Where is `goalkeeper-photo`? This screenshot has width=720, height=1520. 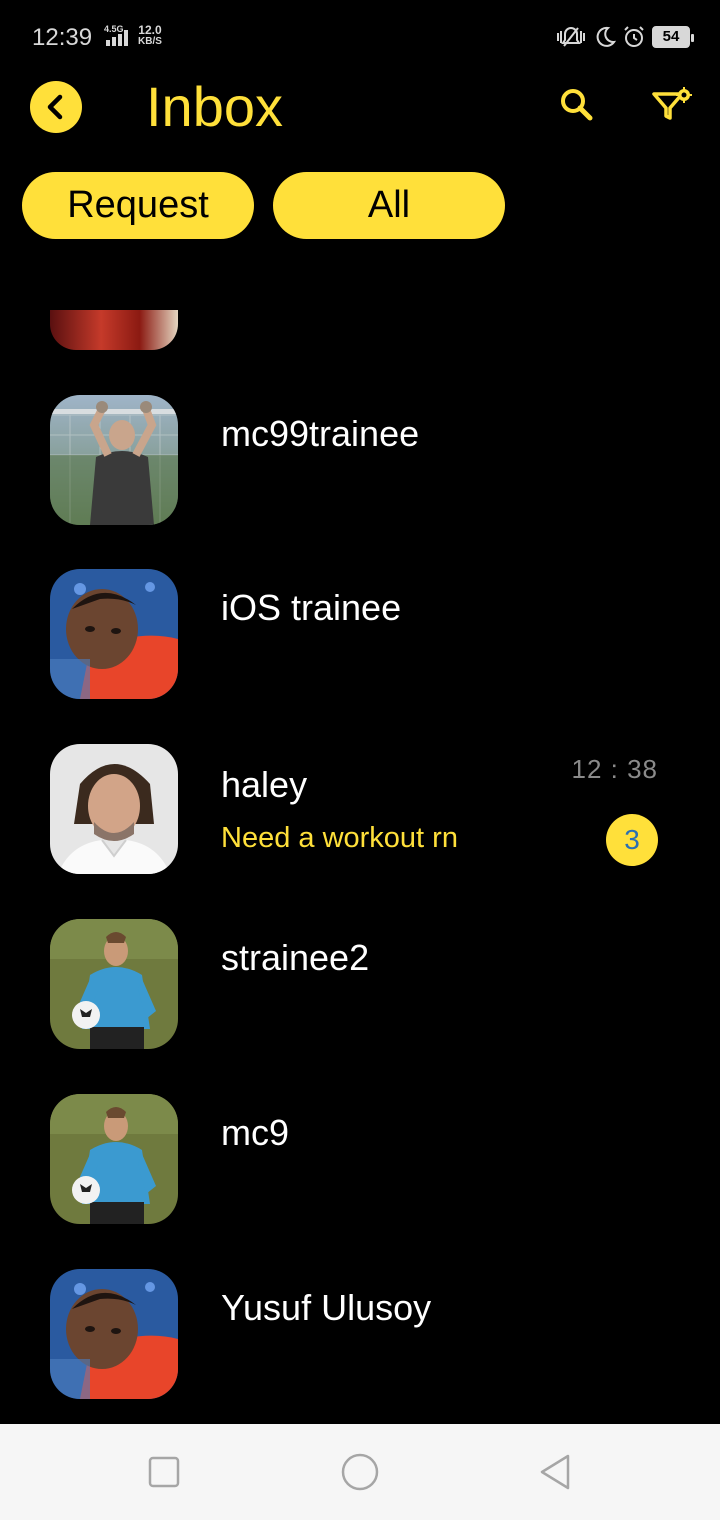 goalkeeper-photo is located at coordinates (114, 460).